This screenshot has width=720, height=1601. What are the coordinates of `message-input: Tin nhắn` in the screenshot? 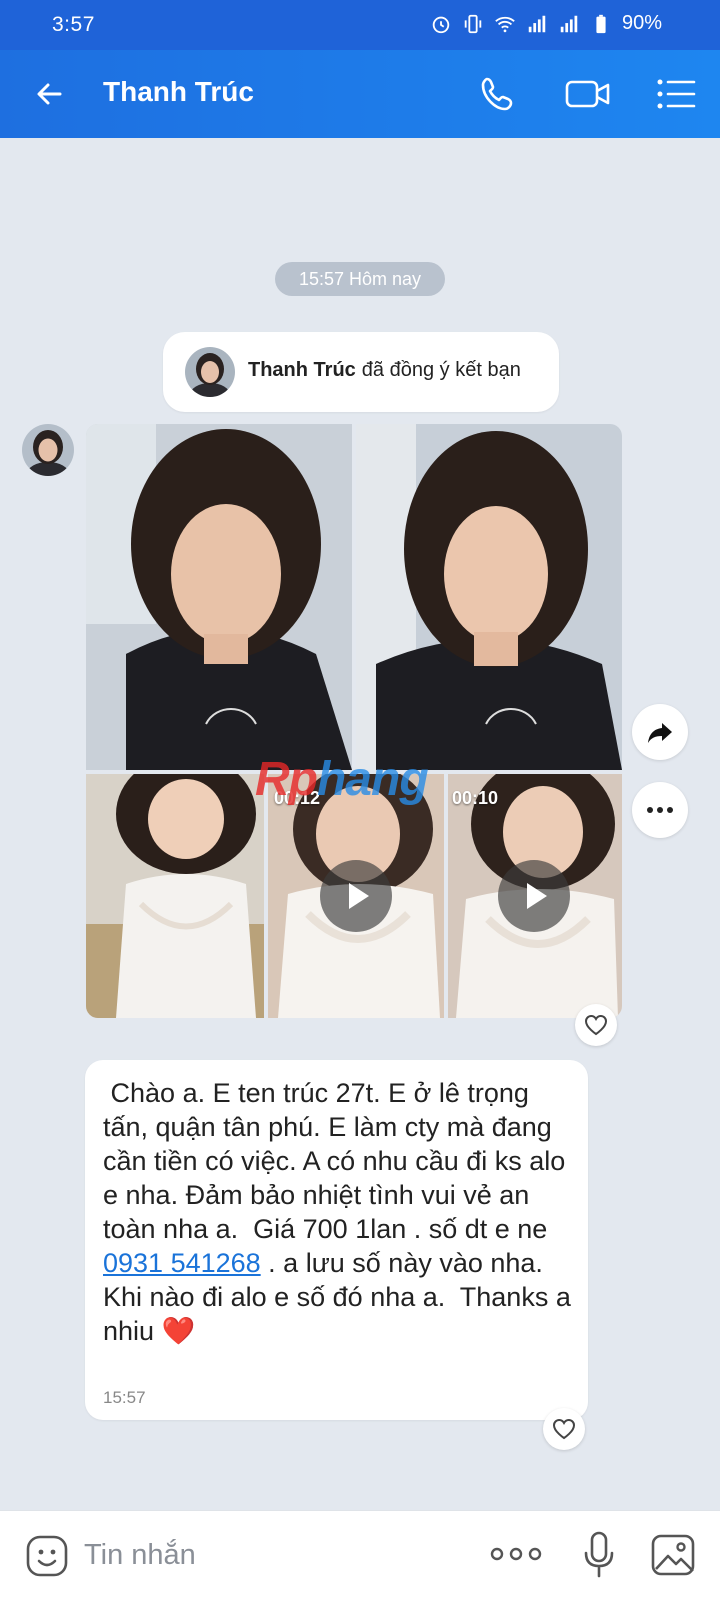 It's located at (140, 1555).